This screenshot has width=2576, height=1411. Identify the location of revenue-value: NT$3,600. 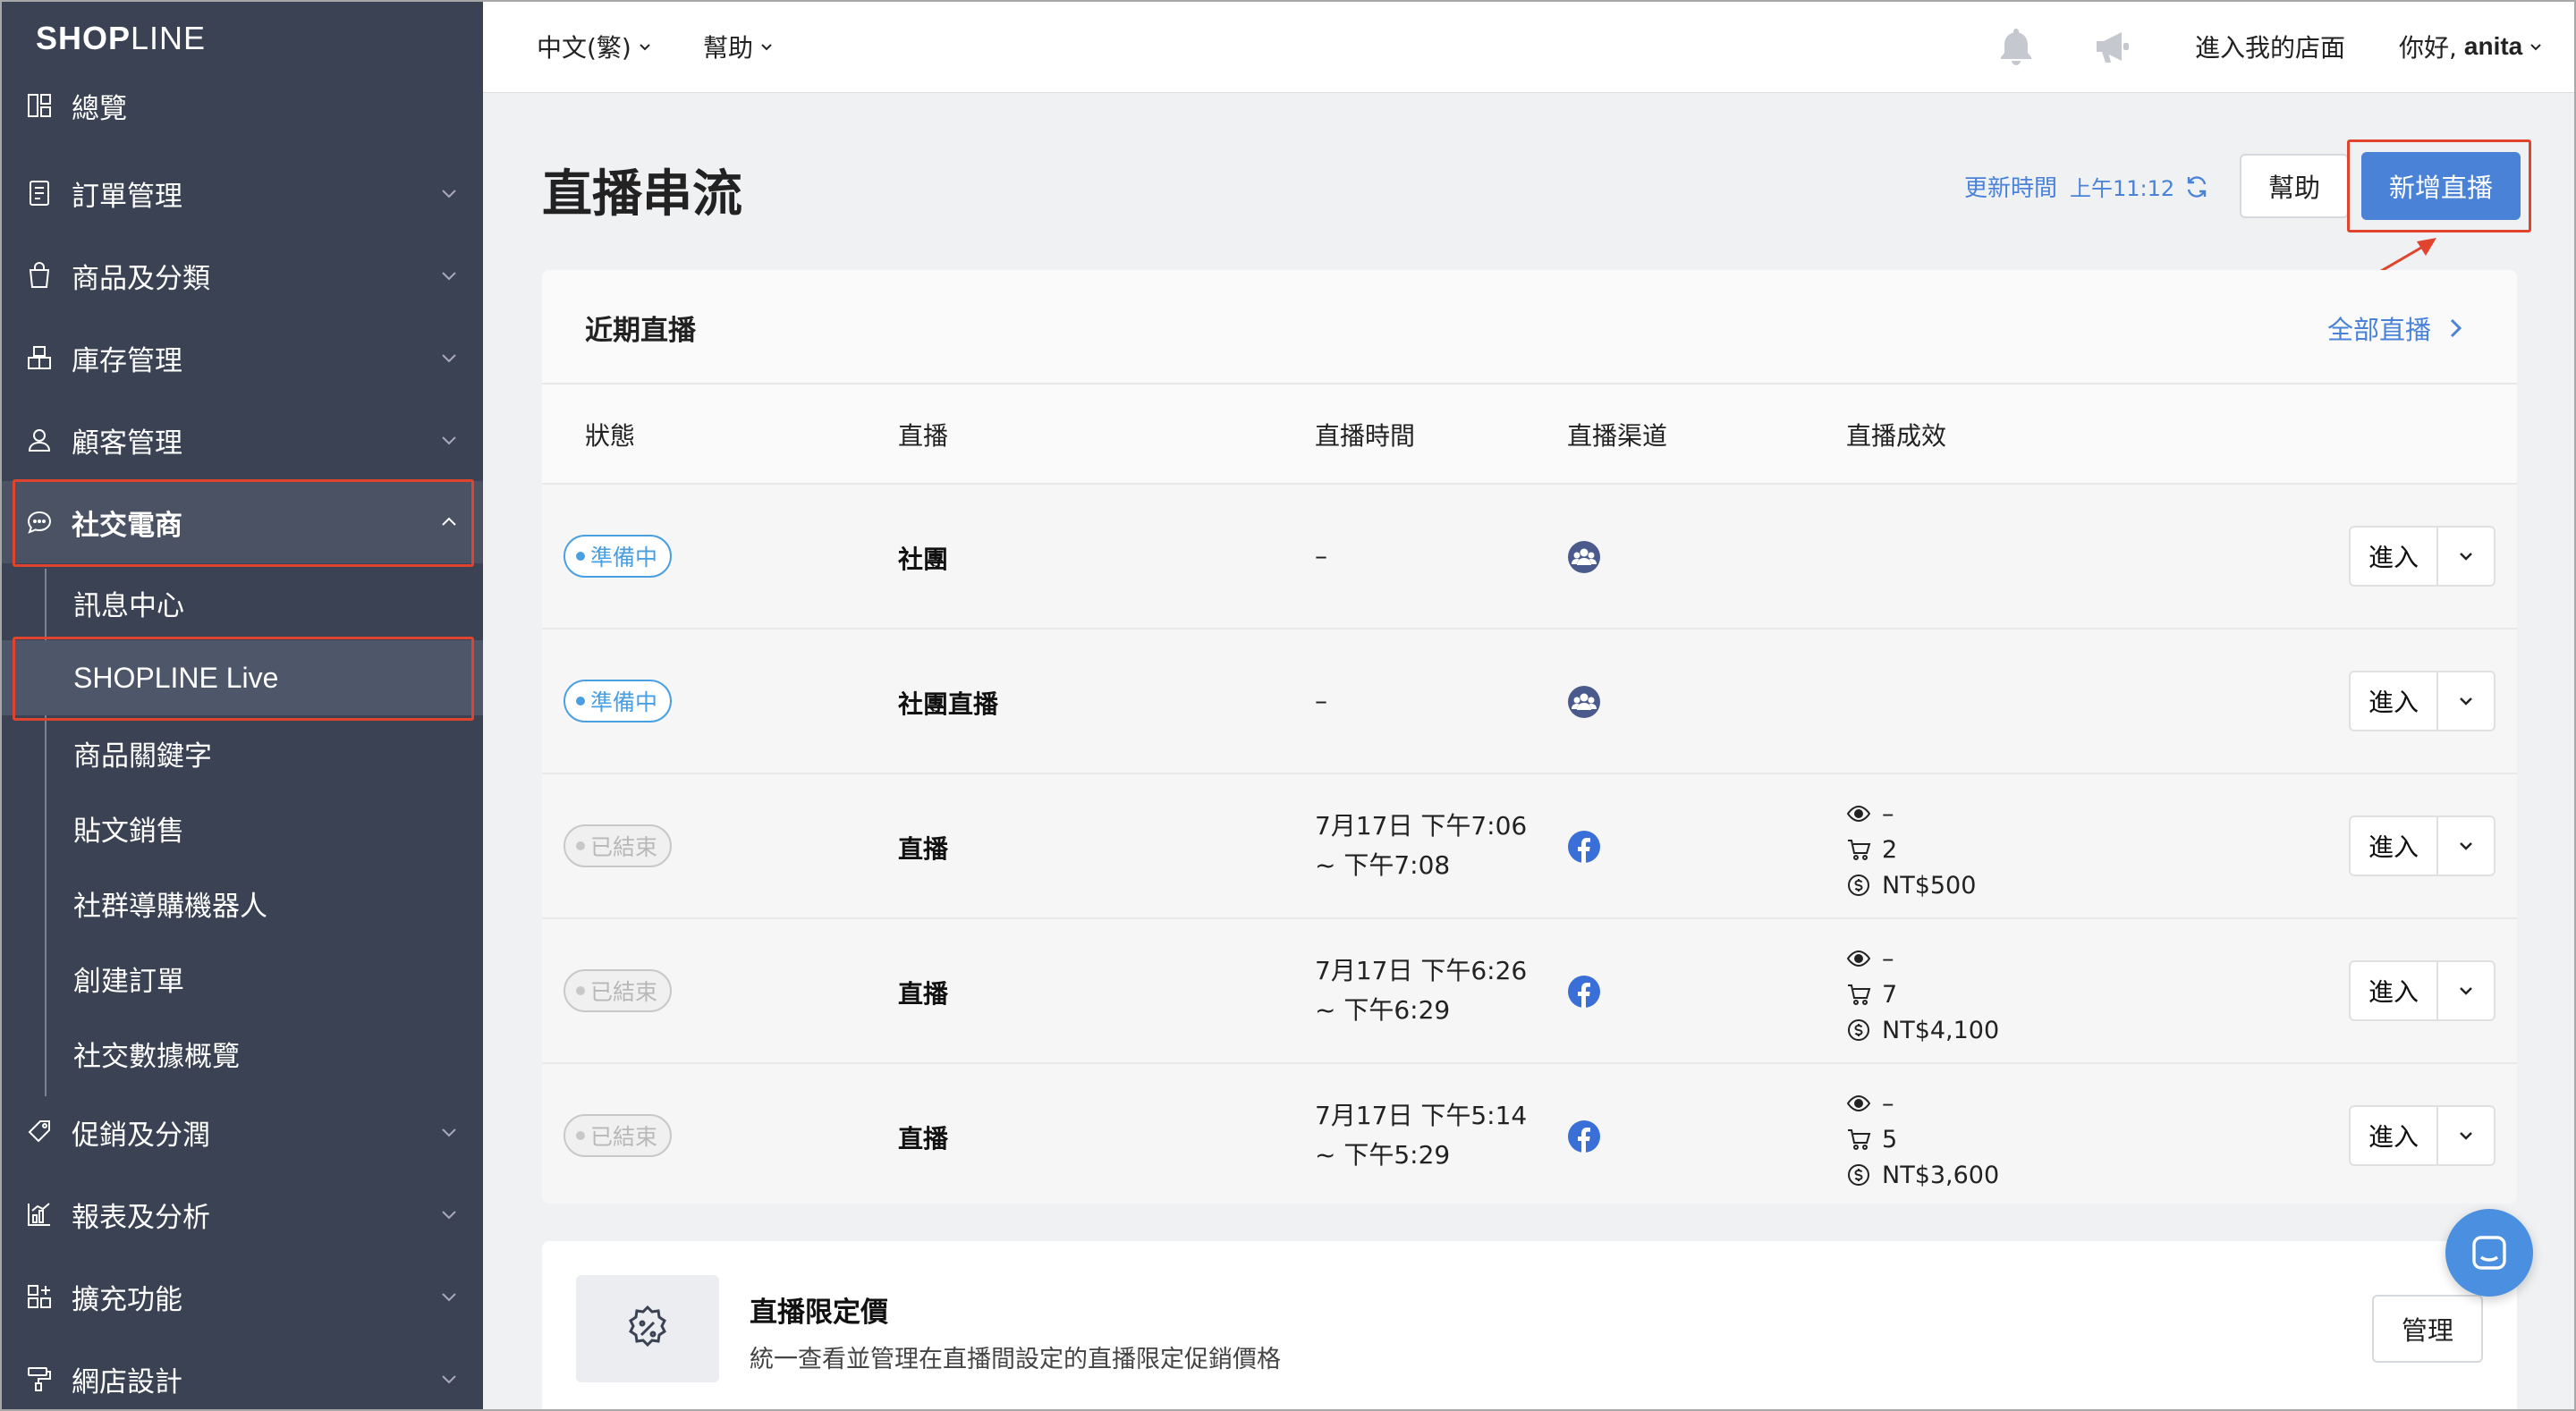
(1941, 1175).